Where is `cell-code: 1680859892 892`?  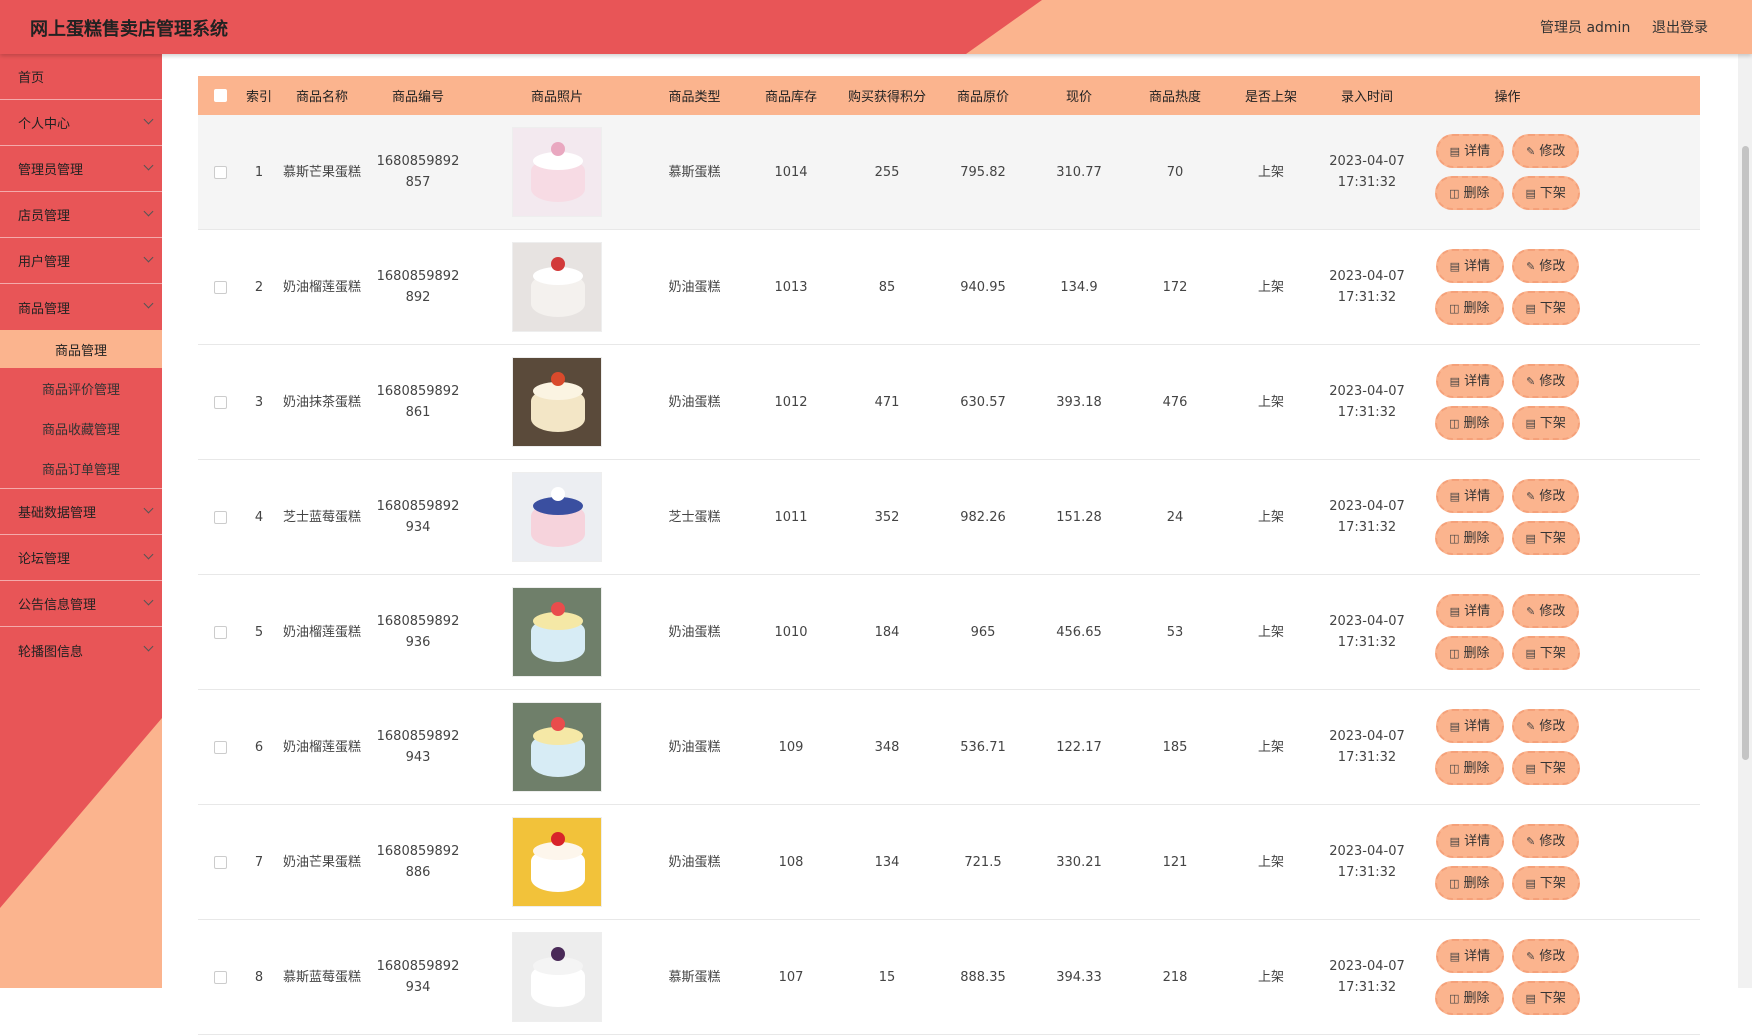
cell-code: 1680859892 892 is located at coordinates (418, 287).